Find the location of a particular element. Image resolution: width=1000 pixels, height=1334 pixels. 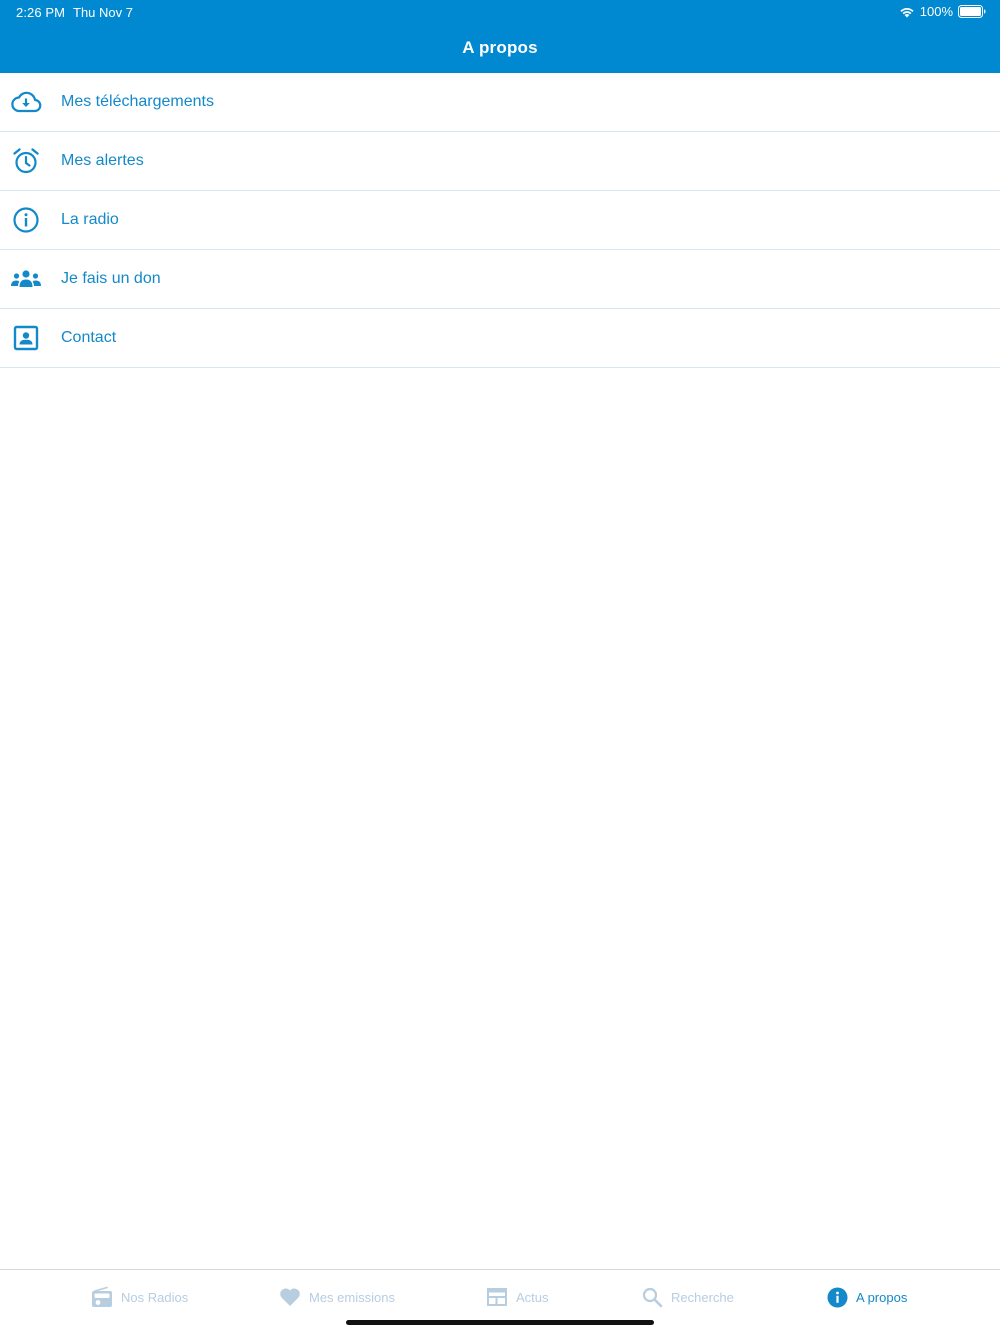

tab-a-propos: A propos is located at coordinates (867, 1297).